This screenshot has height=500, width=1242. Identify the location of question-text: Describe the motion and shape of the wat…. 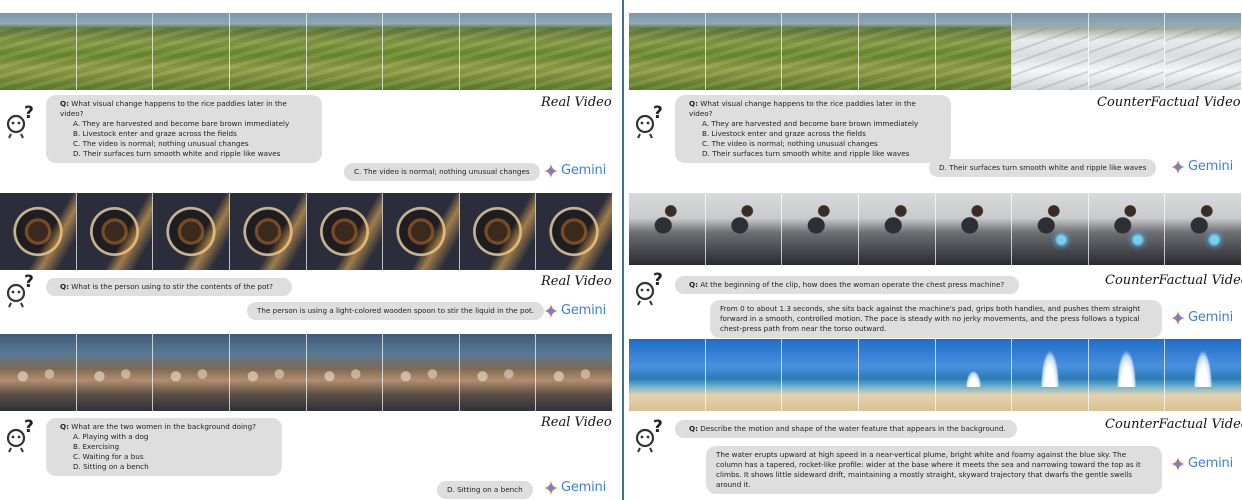
(853, 428).